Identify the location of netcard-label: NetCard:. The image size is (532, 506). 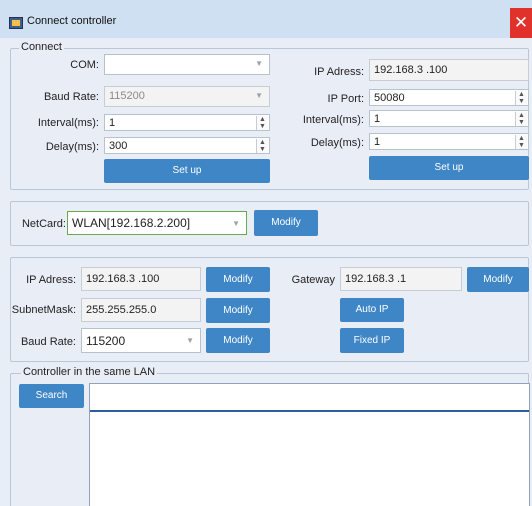
(43, 224).